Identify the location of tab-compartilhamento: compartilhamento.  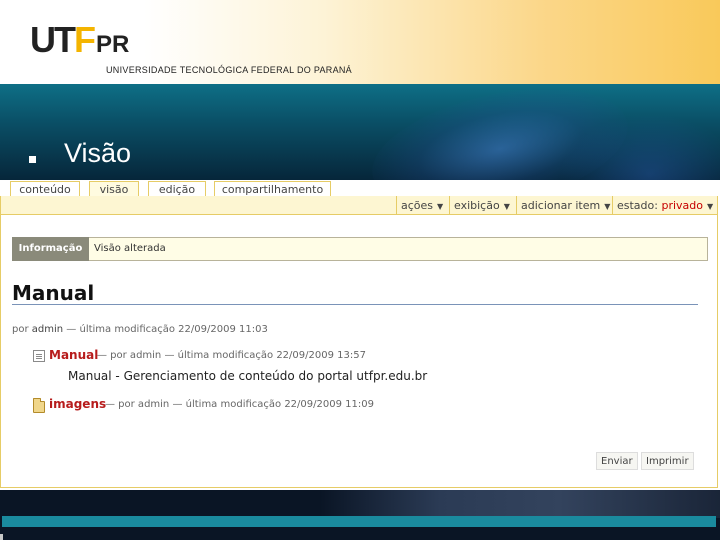
(272, 188).